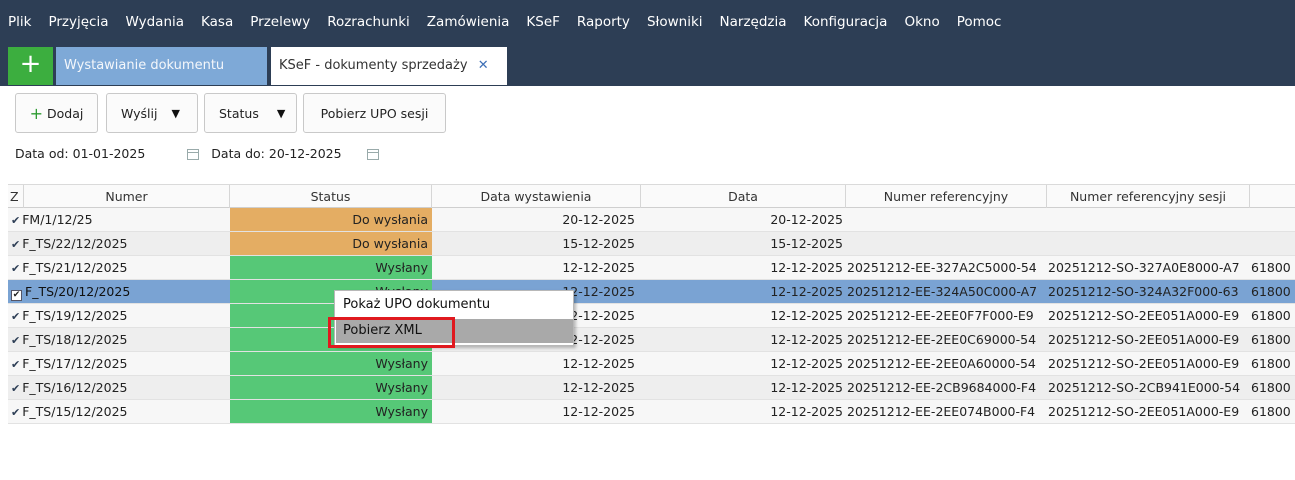 The image size is (1295, 480). I want to click on menu-slowniki: Słowniki, so click(675, 22).